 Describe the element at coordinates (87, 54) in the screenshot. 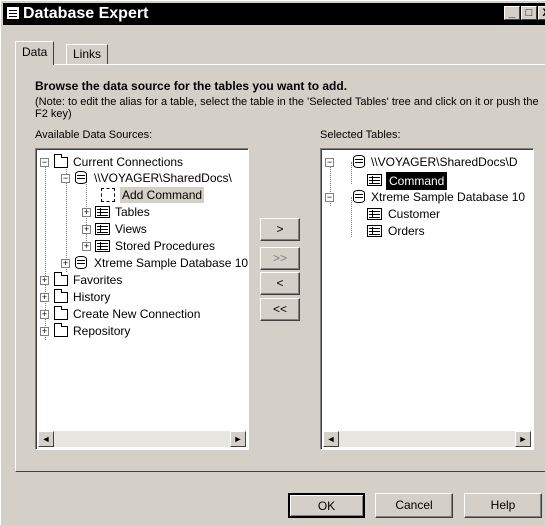

I see `tab-links: Links` at that location.